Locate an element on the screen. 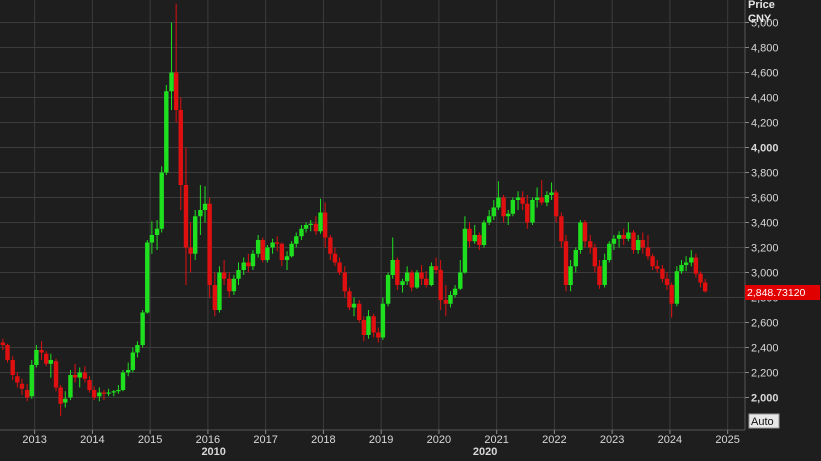 The image size is (821, 461). y-tick-label: 4,200 is located at coordinates (765, 124).